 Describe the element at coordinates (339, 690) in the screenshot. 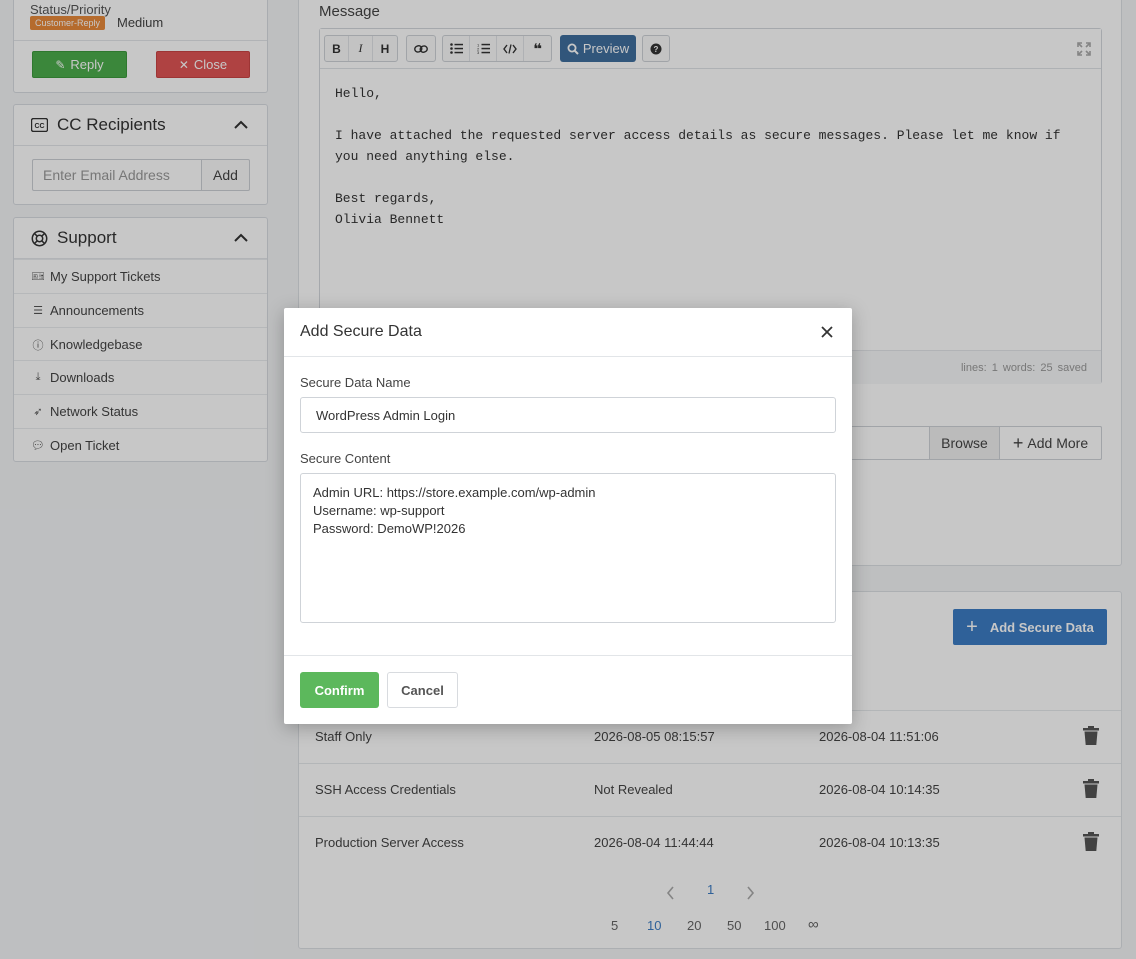

I see `confirm-button: Confirm` at that location.